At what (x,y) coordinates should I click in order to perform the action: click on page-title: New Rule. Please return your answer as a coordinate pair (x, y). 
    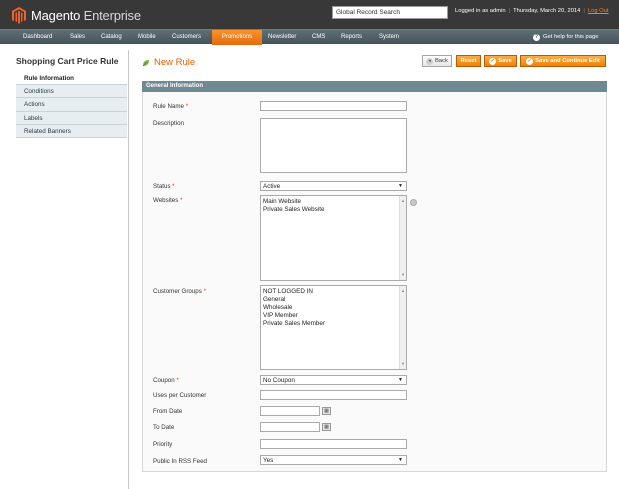
    Looking at the image, I should click on (168, 62).